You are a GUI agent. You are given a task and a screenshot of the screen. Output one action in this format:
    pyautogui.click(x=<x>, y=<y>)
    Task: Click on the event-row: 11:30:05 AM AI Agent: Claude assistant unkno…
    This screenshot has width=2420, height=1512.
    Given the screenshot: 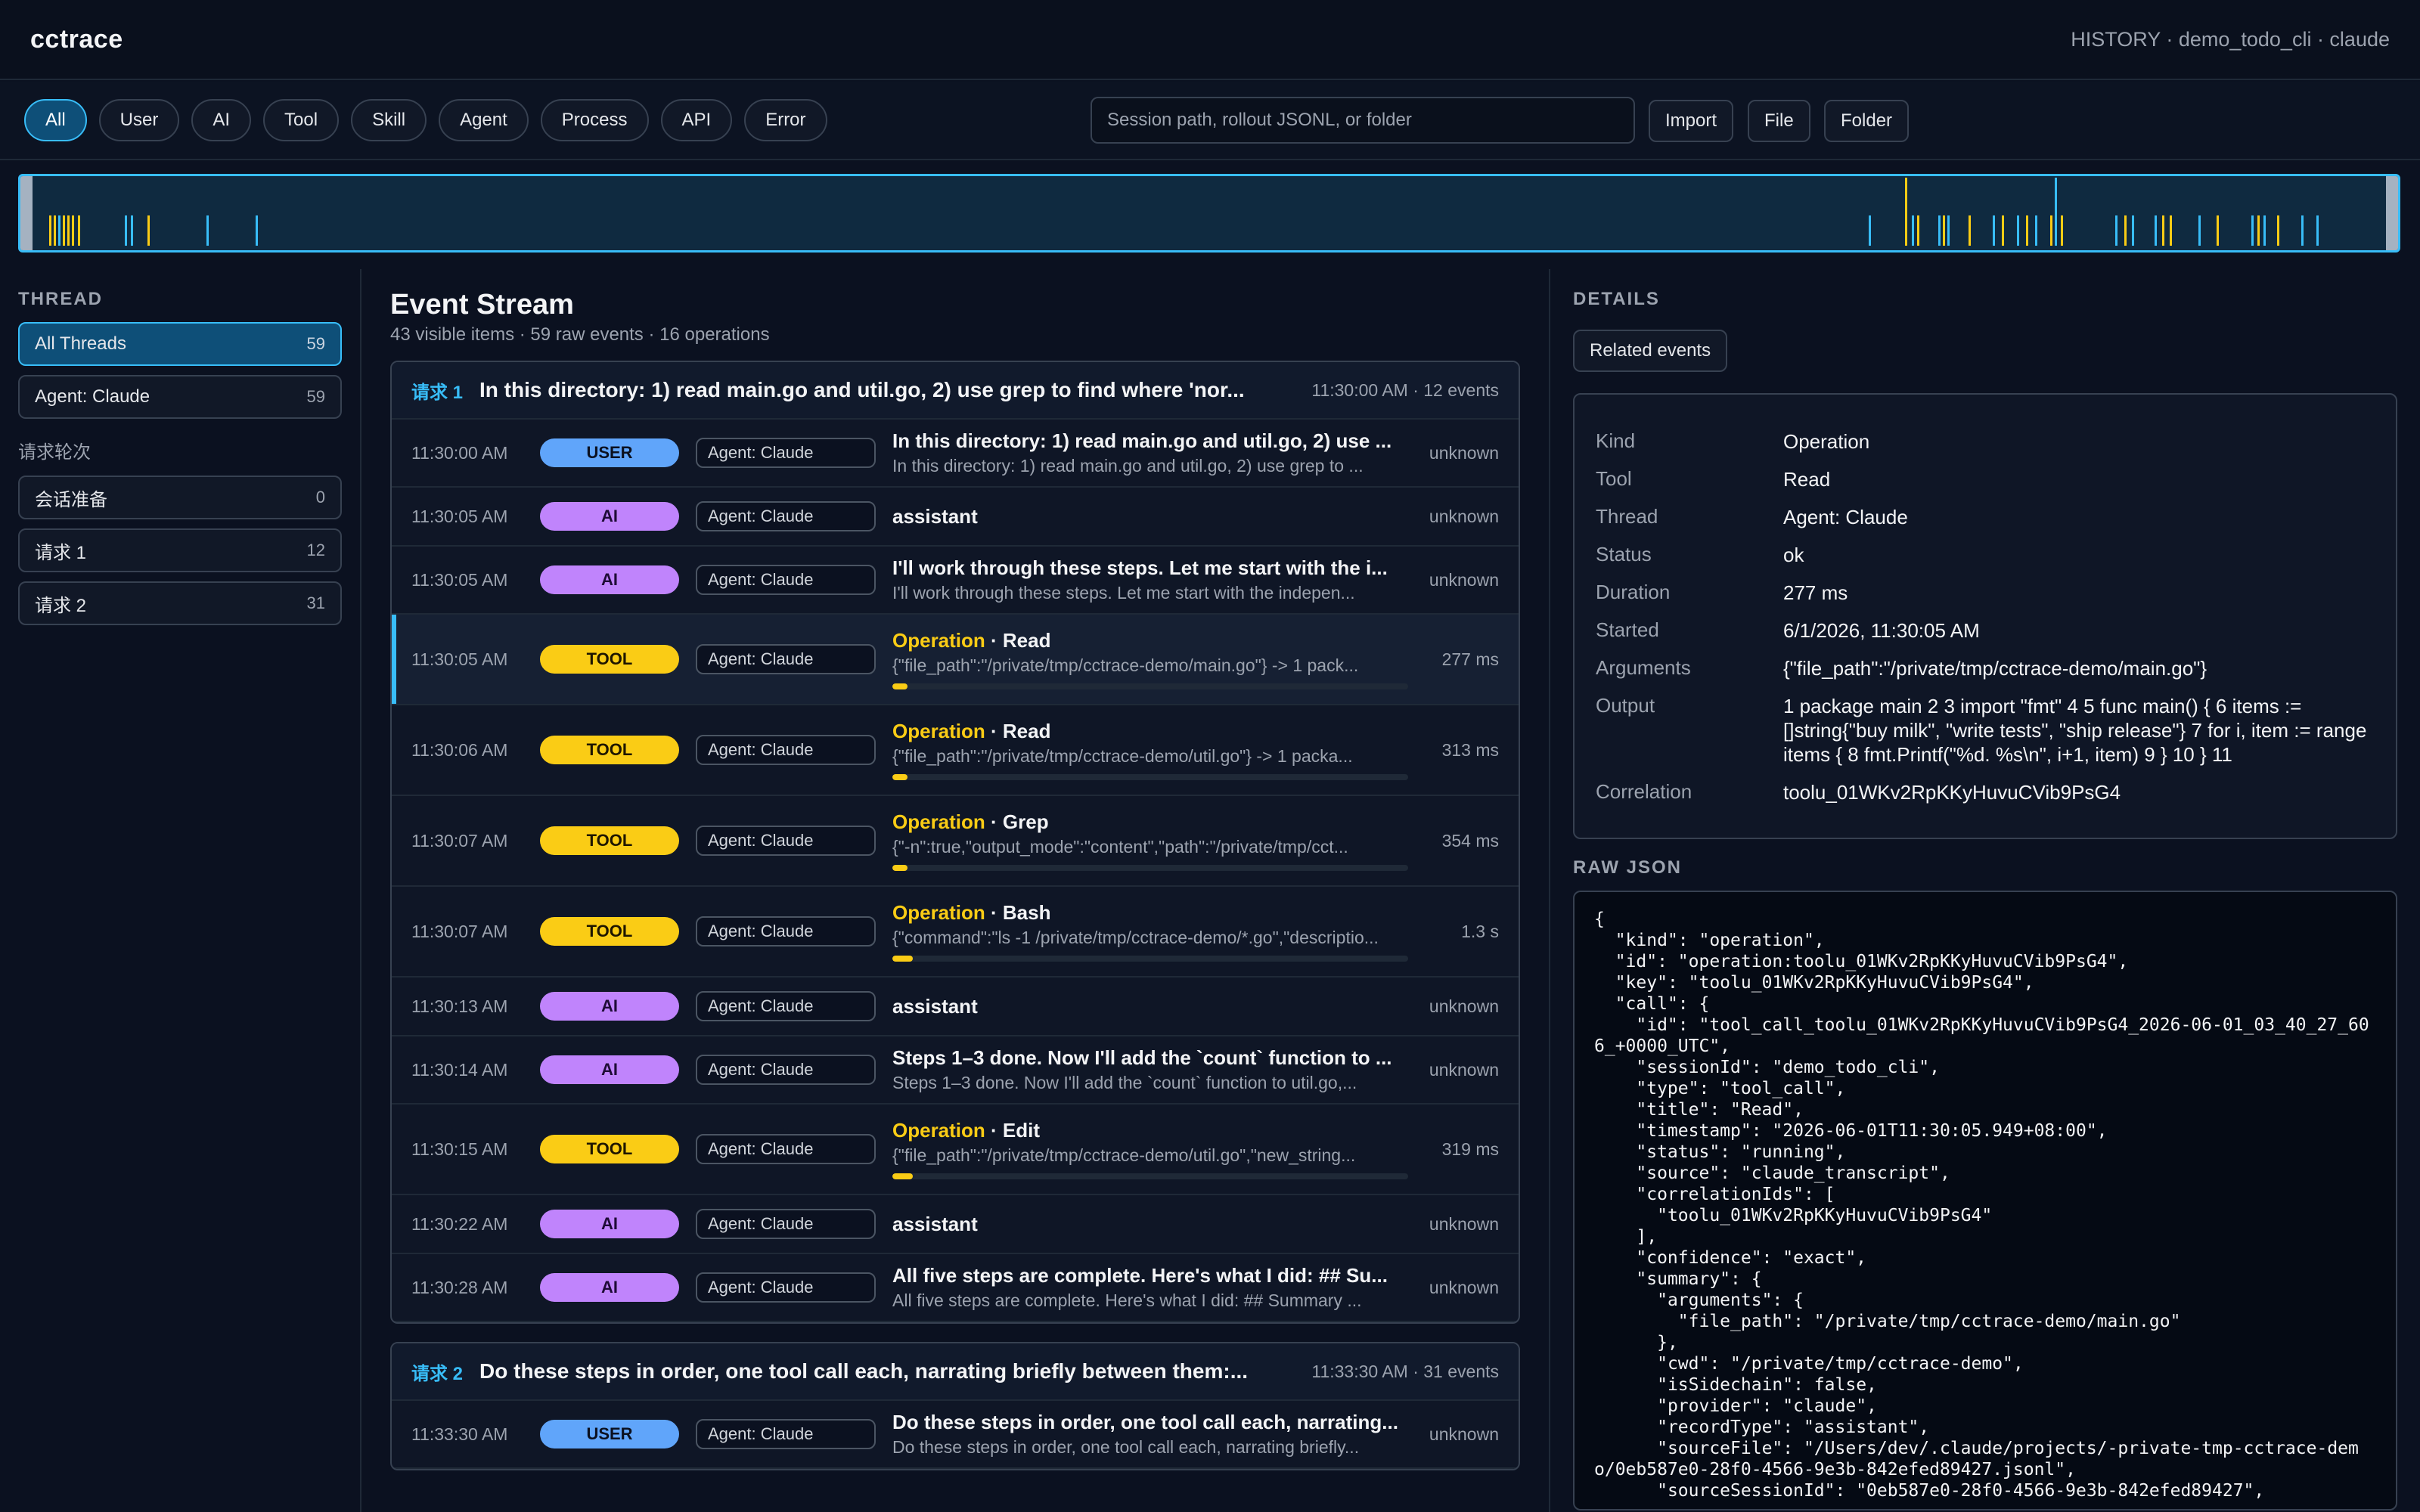 What is the action you would take?
    pyautogui.click(x=956, y=517)
    